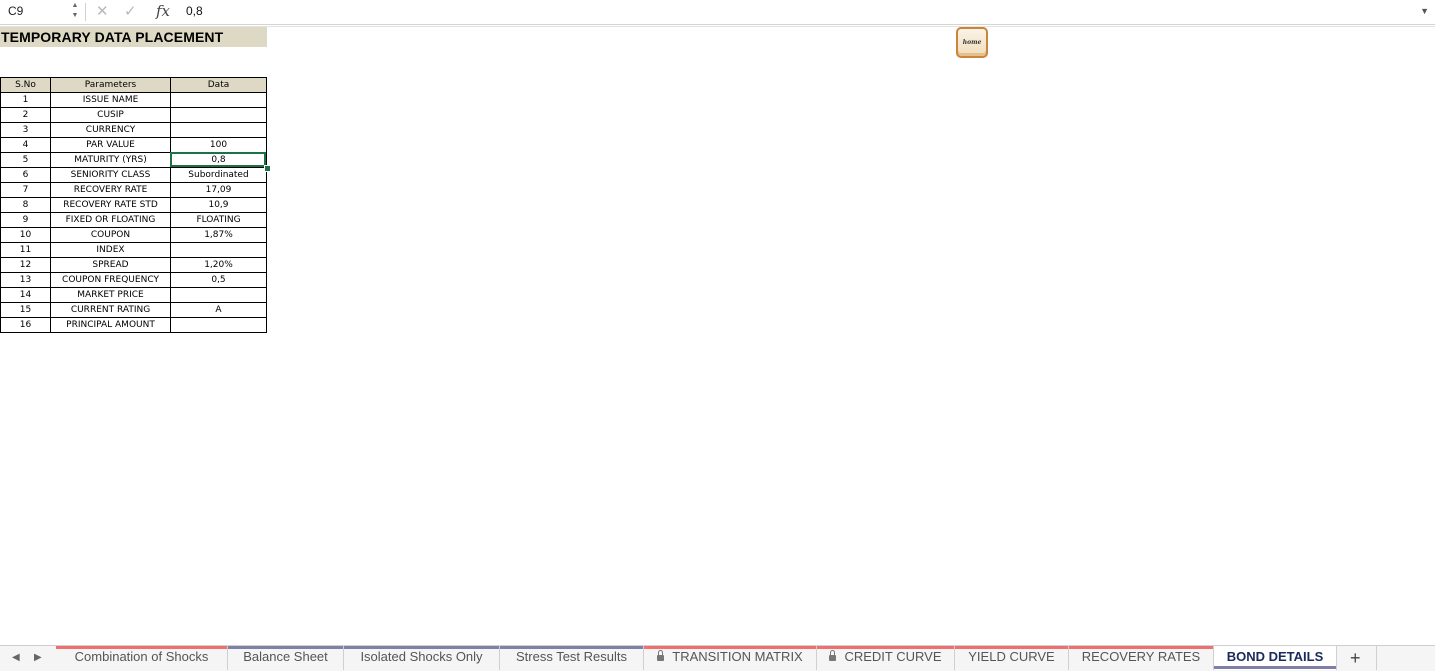 Image resolution: width=1435 pixels, height=671 pixels. Describe the element at coordinates (110, 160) in the screenshot. I see `cell-parameter: MATURITY (YRS)` at that location.